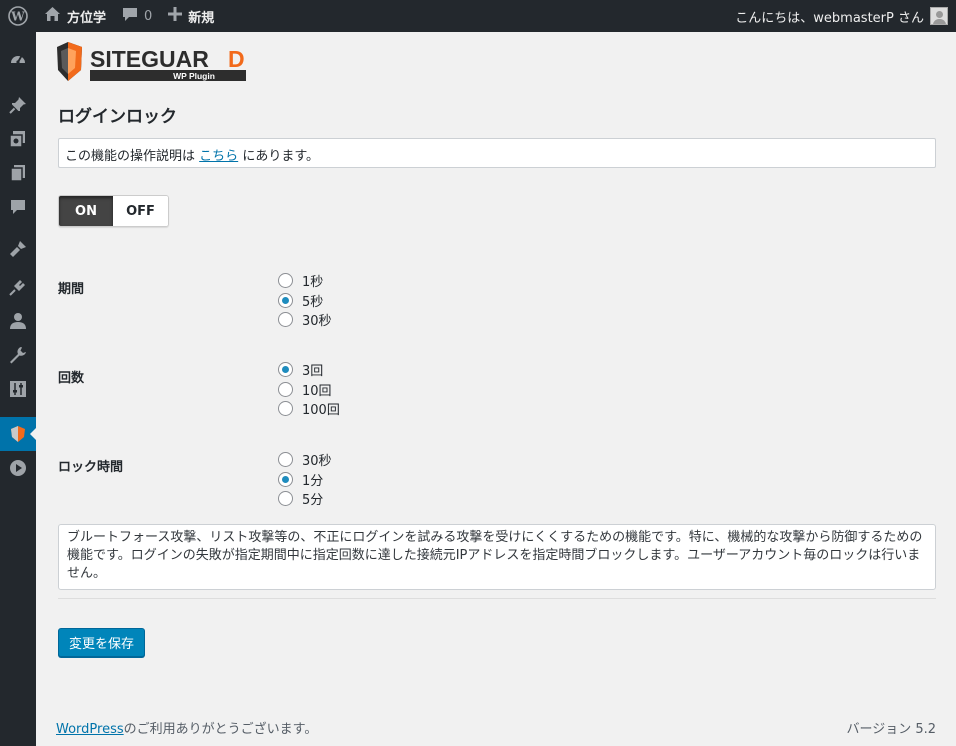 The image size is (956, 746). Describe the element at coordinates (194, 76) in the screenshot. I see `logo-subtitle: WP Plugin` at that location.